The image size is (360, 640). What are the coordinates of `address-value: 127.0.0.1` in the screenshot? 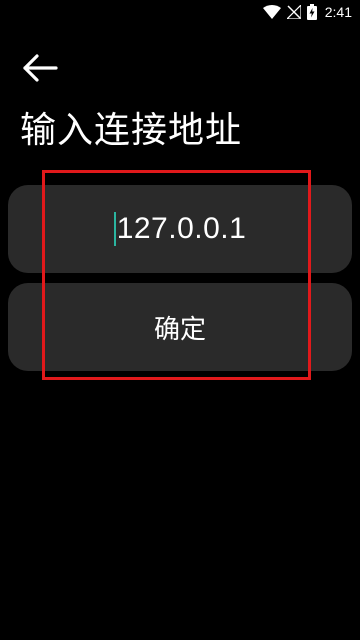 It's located at (181, 228).